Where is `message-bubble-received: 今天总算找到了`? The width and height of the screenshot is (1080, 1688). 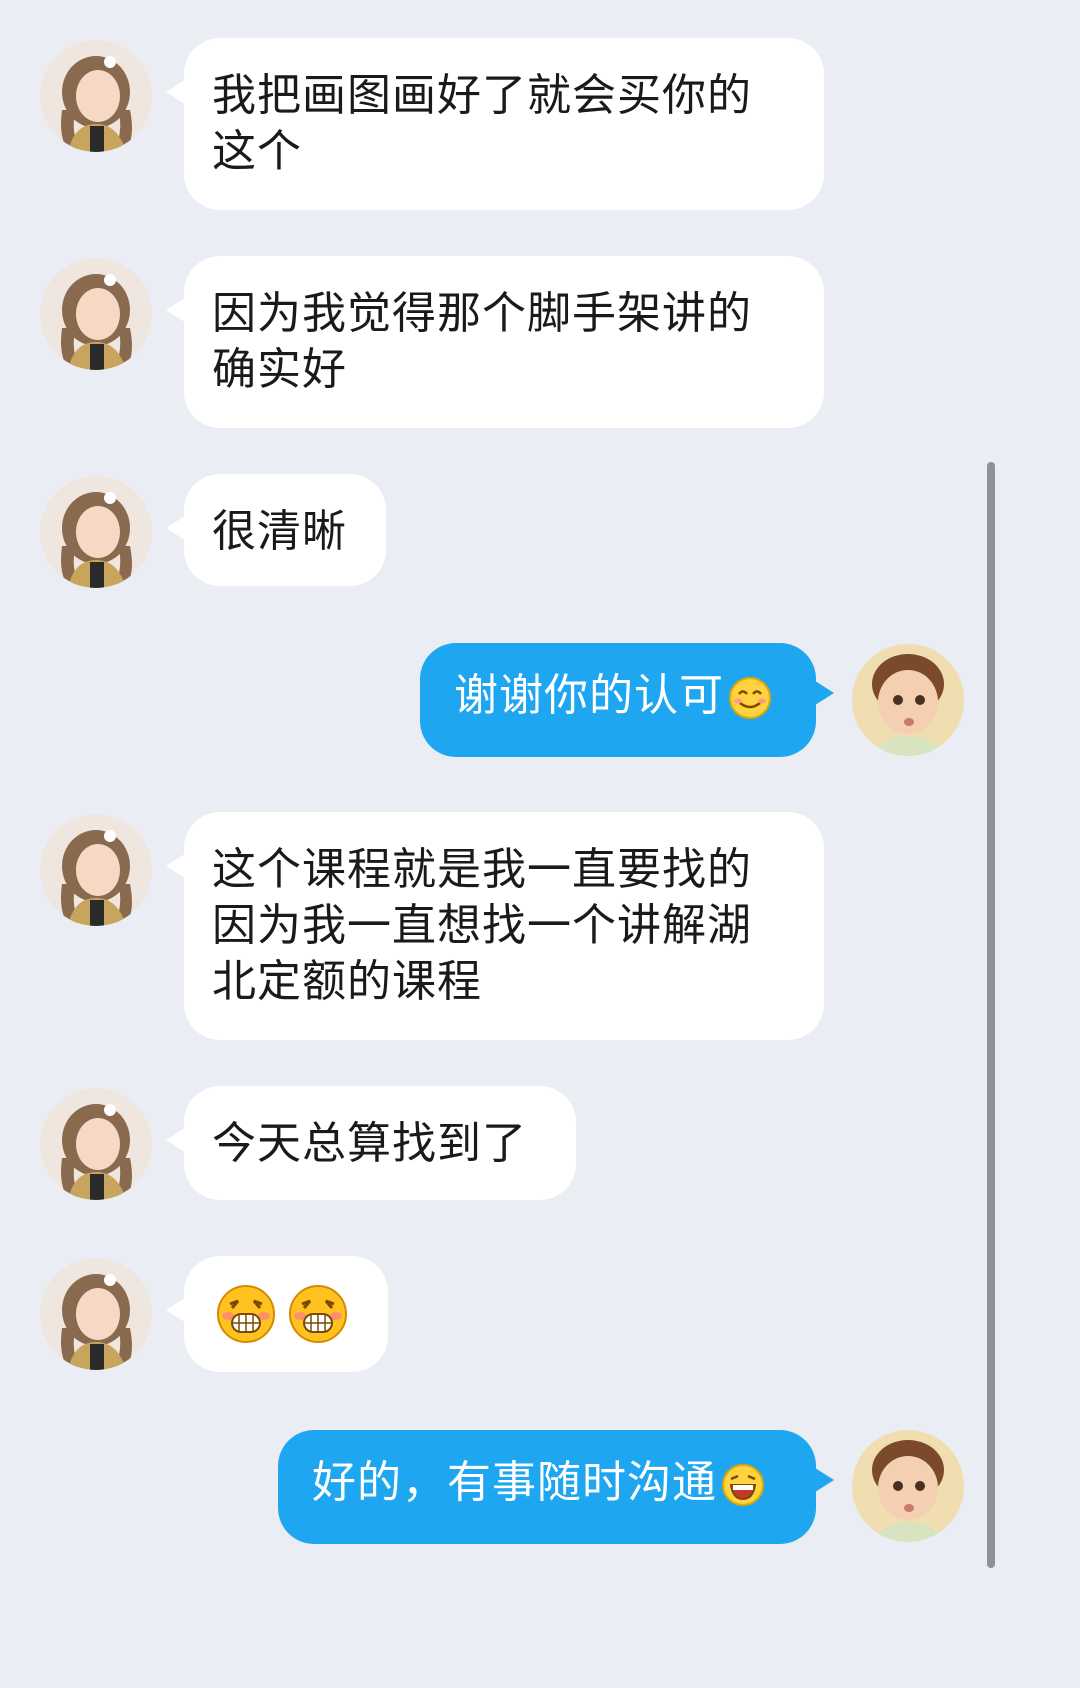
message-bubble-received: 今天总算找到了 is located at coordinates (371, 1143).